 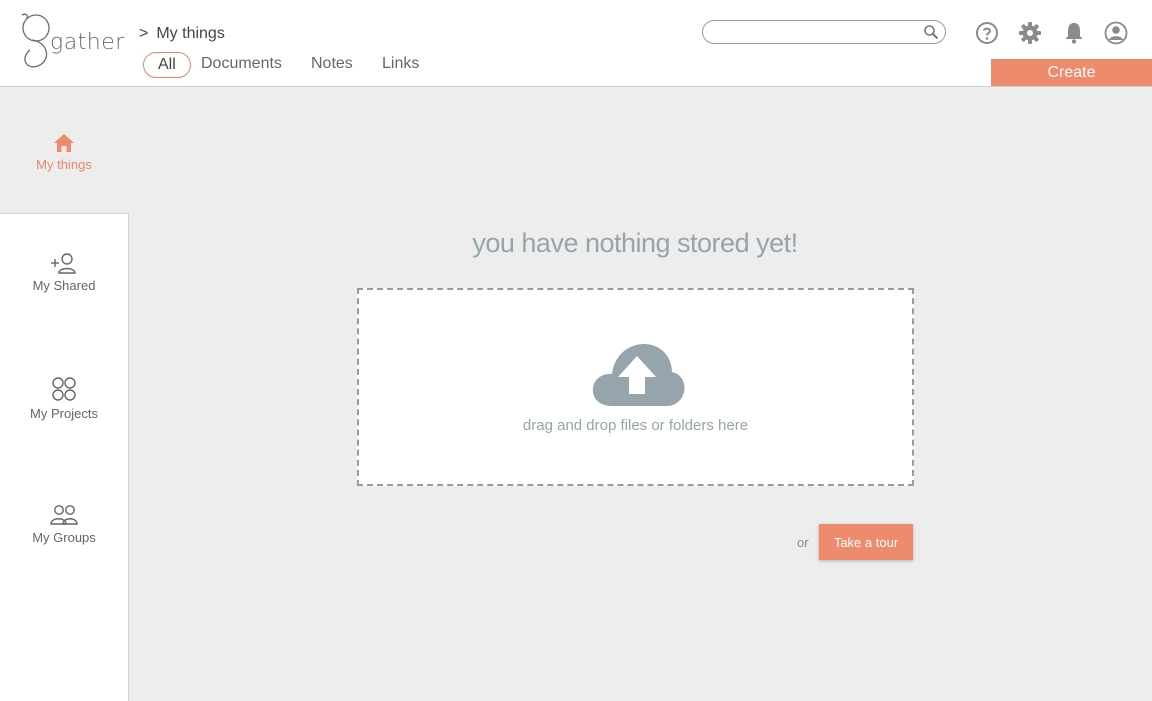 I want to click on sidebar-item-my-projects: My Projects, so click(x=64, y=398).